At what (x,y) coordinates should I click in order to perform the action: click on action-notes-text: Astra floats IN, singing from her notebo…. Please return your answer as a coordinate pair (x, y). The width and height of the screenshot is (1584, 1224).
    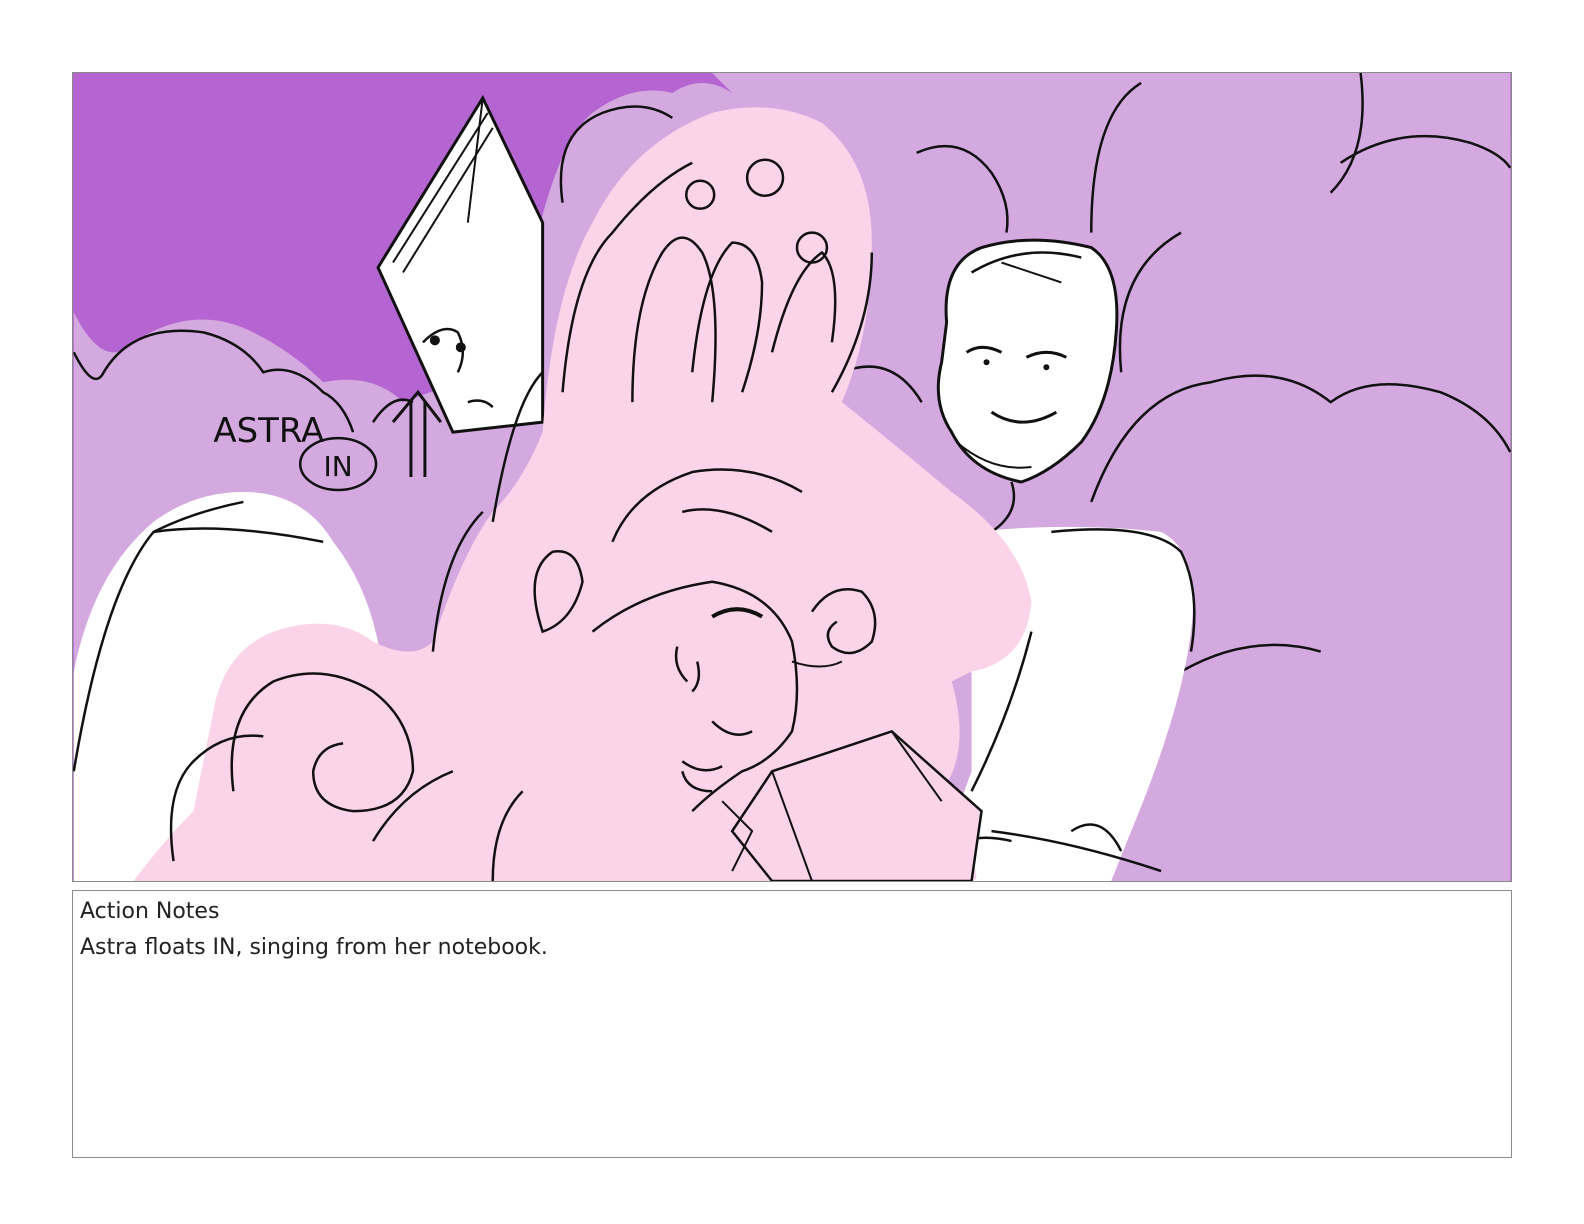
    Looking at the image, I should click on (314, 947).